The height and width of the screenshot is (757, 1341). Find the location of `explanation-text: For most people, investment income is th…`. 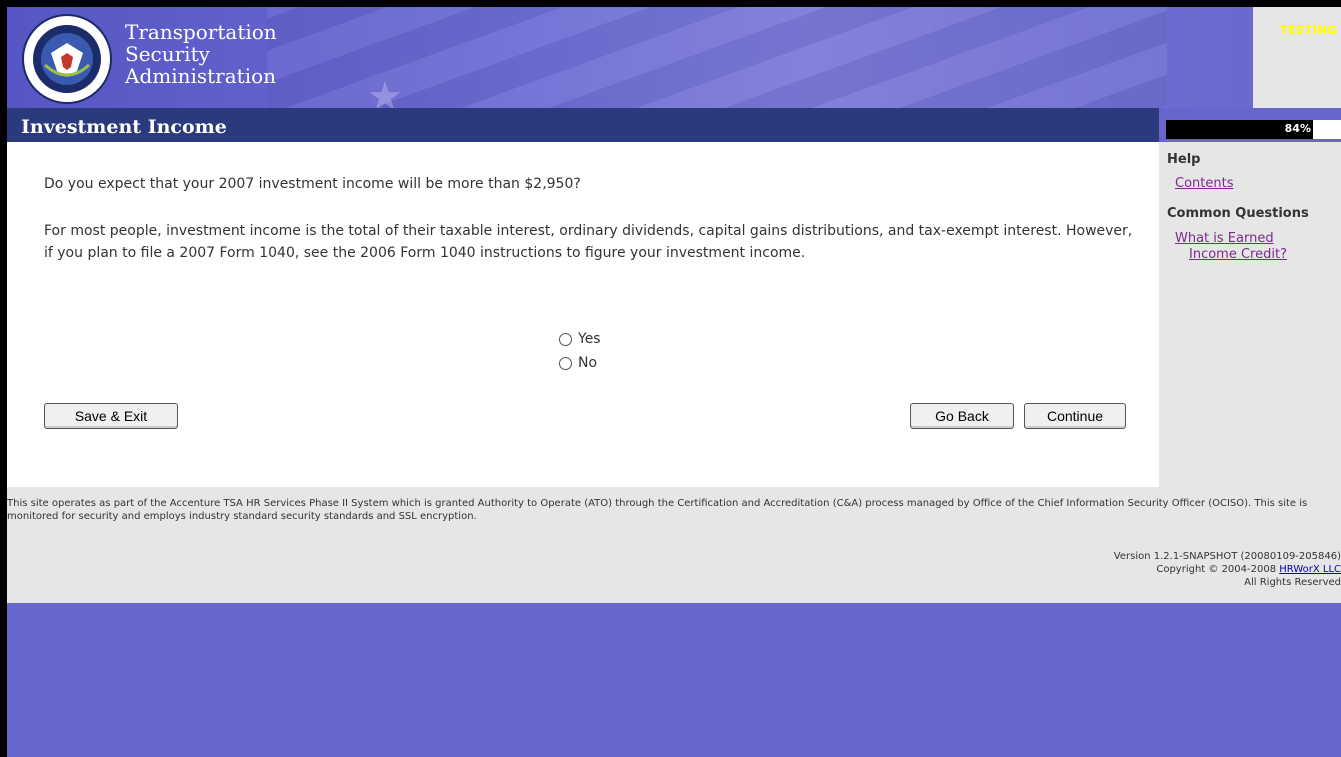

explanation-text: For most people, investment income is th… is located at coordinates (588, 242).